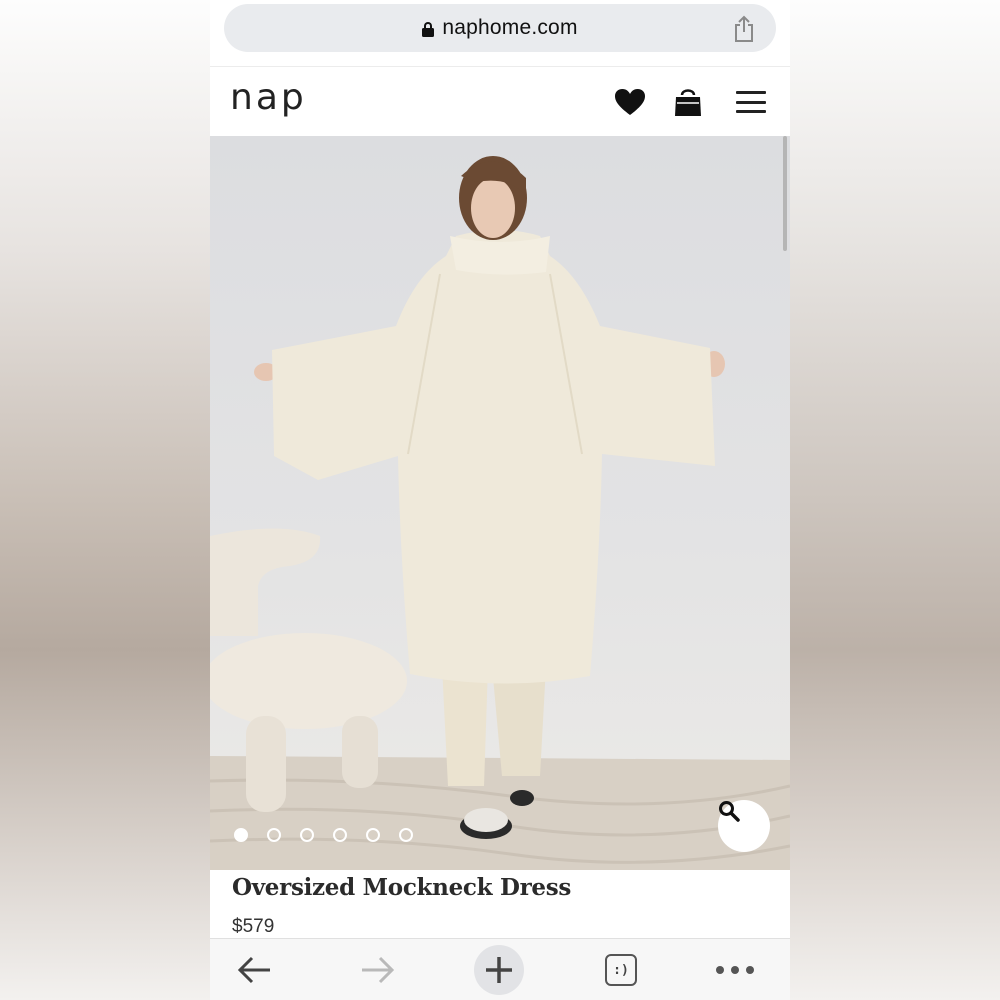 The height and width of the screenshot is (1000, 1000). What do you see at coordinates (253, 926) in the screenshot?
I see `product-price: $579` at bounding box center [253, 926].